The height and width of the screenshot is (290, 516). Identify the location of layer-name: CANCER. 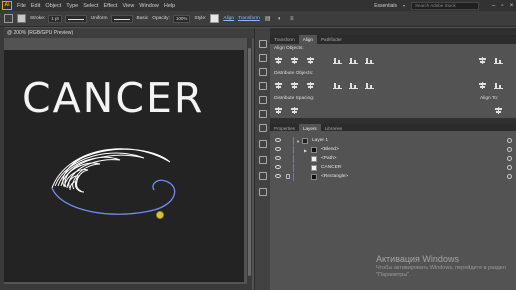
(331, 167).